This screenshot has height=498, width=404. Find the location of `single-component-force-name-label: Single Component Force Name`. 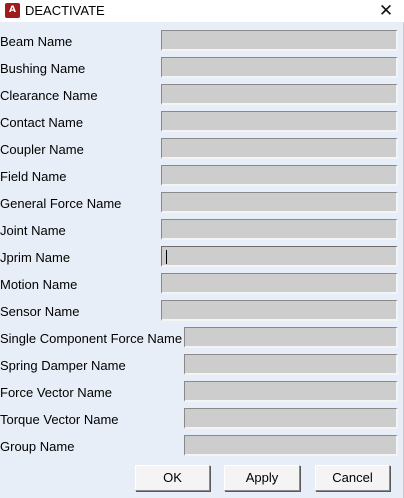

single-component-force-name-label: Single Component Force Name is located at coordinates (91, 338).